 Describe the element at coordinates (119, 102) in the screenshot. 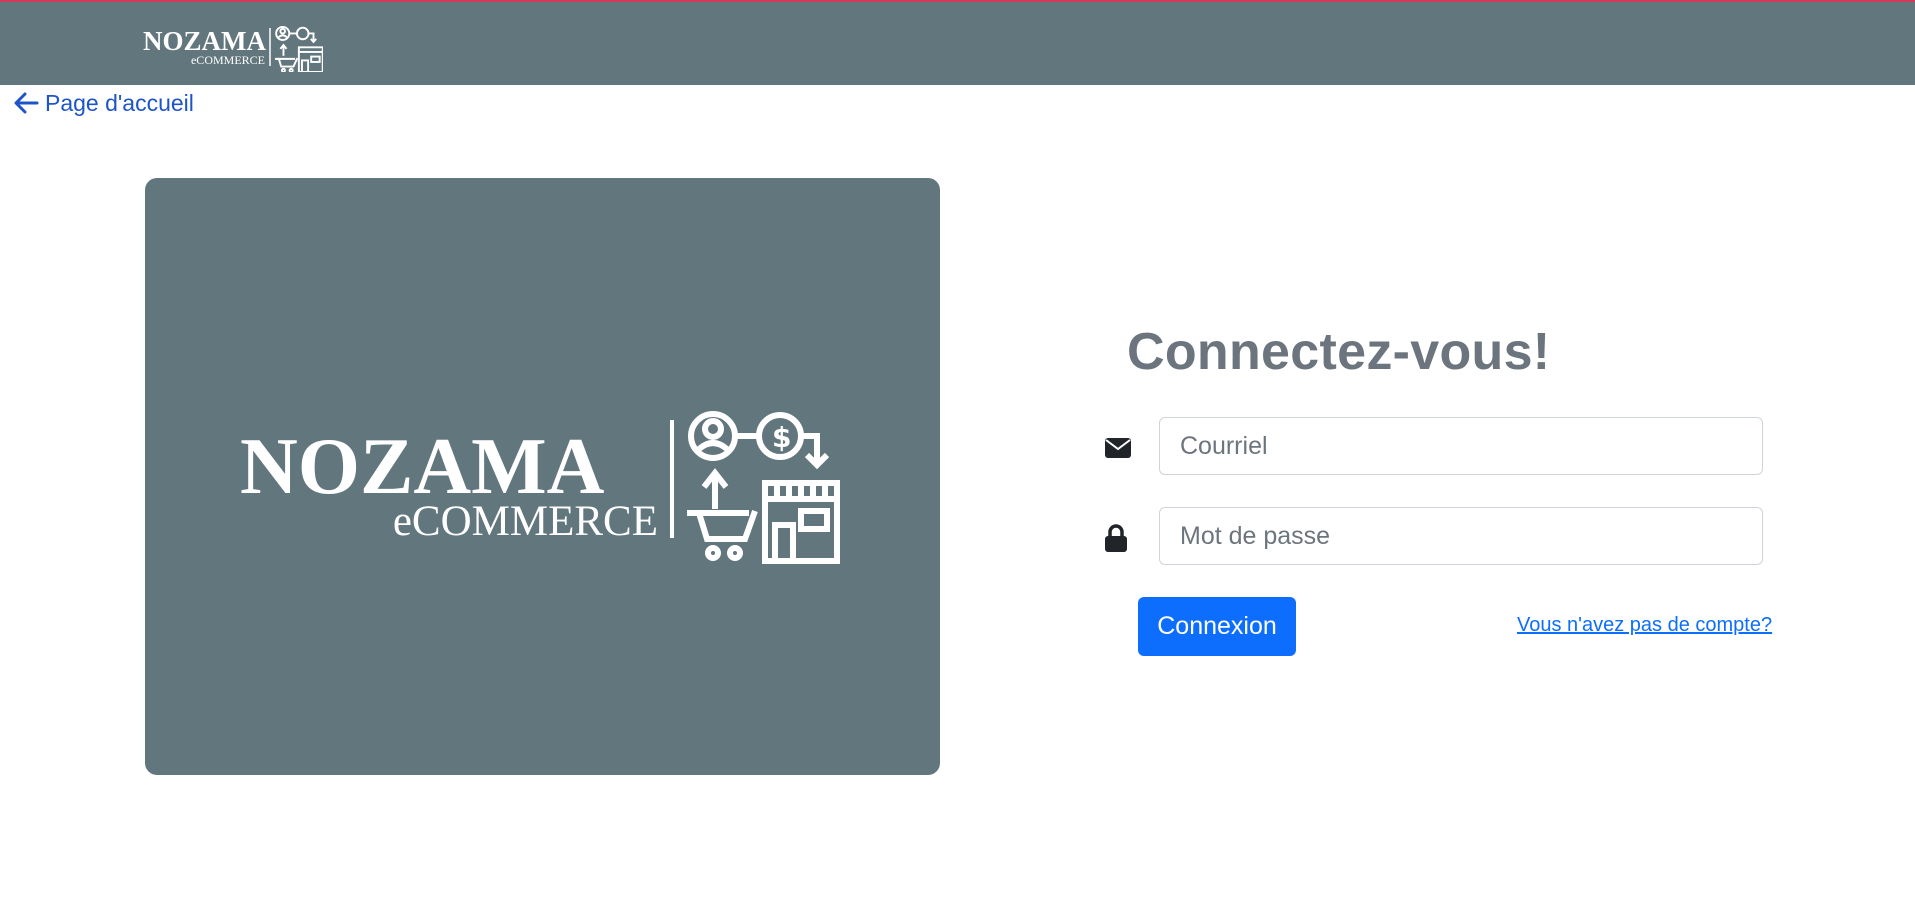

I see `back-home-label: Page d'accueil` at that location.